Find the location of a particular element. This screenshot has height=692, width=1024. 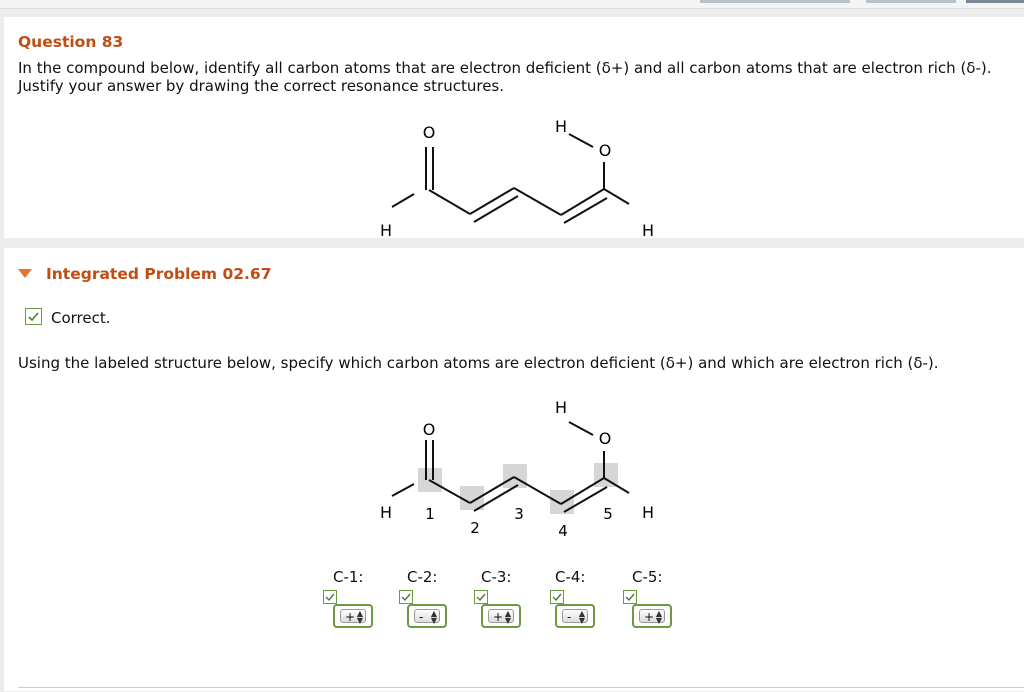

question-title: Question 83 is located at coordinates (71, 42).